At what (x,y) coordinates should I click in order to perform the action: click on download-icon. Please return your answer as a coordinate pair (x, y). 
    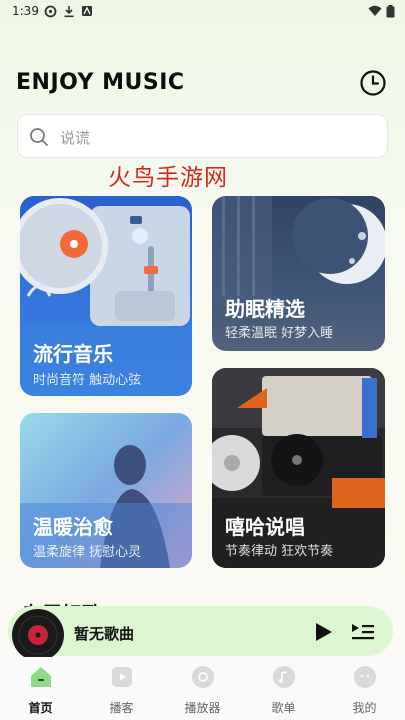
    Looking at the image, I should click on (69, 13).